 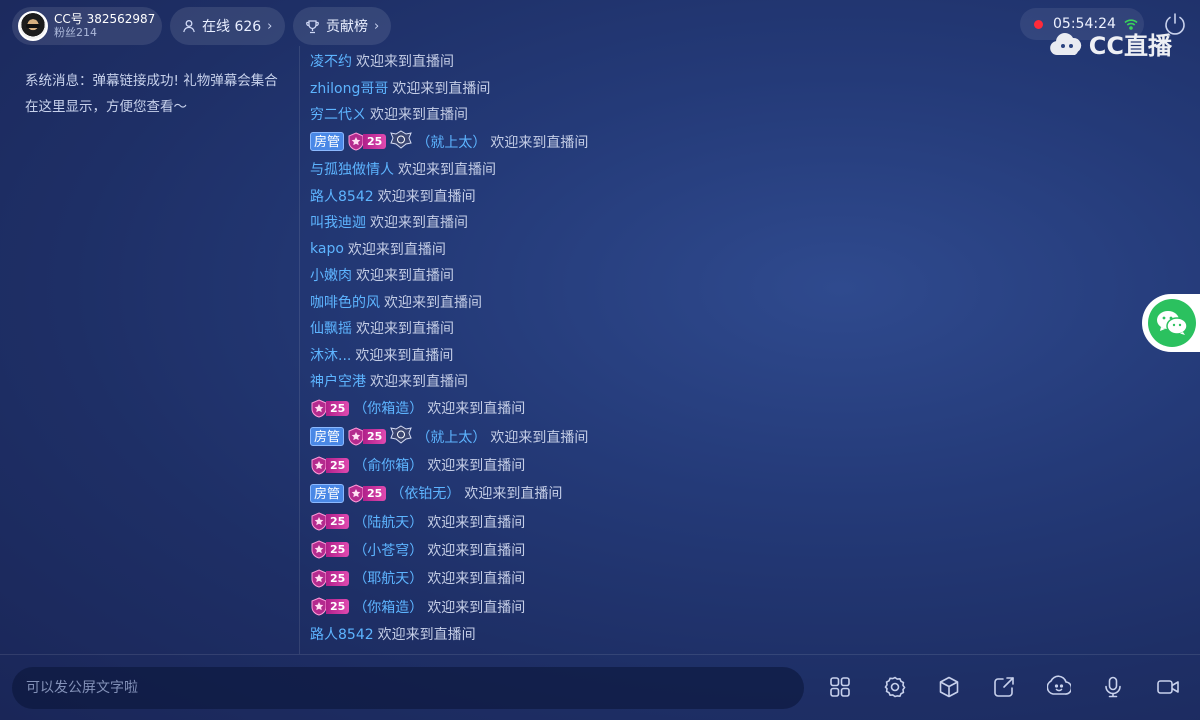 What do you see at coordinates (327, 249) in the screenshot?
I see `chat-username: kapo` at bounding box center [327, 249].